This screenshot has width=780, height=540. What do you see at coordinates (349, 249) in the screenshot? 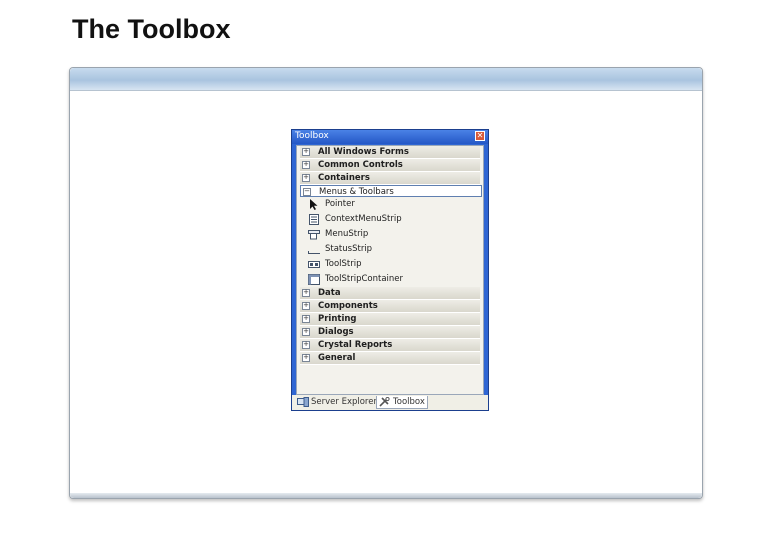
I see `item-label: StatusStrip` at bounding box center [349, 249].